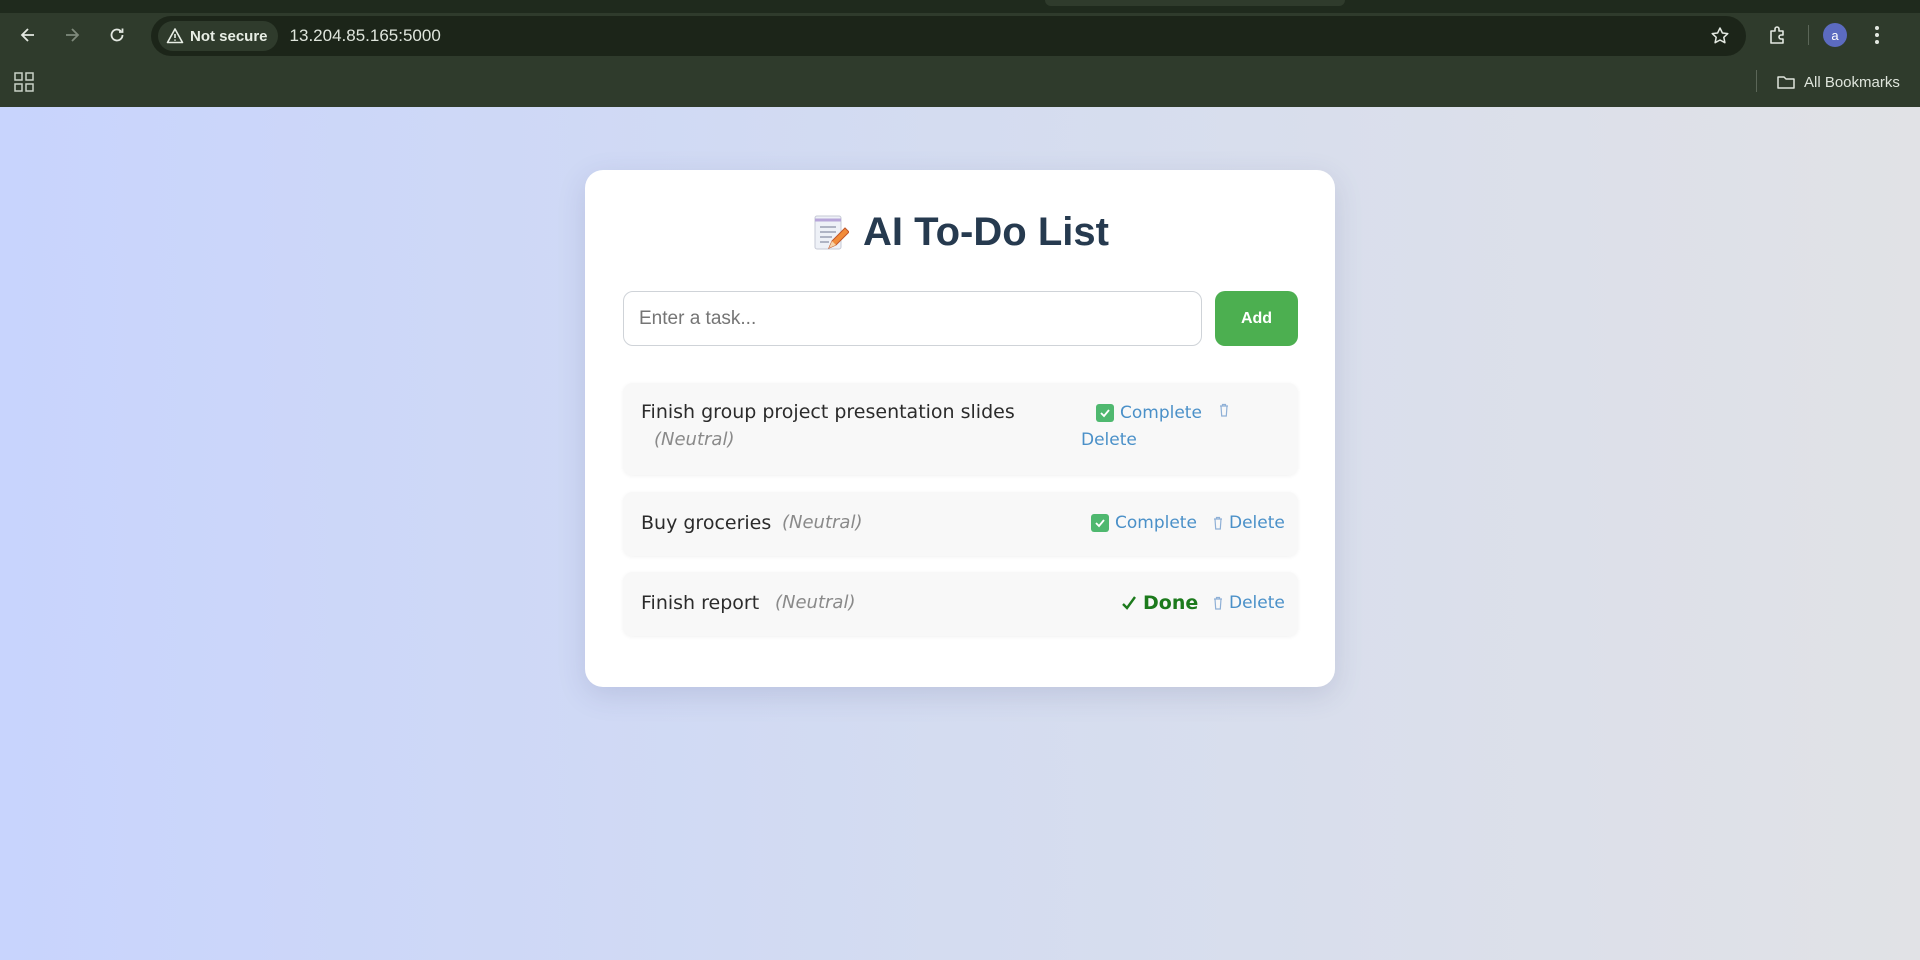 The image size is (1920, 960). Describe the element at coordinates (1808, 35) in the screenshot. I see `toolbar-separator` at that location.